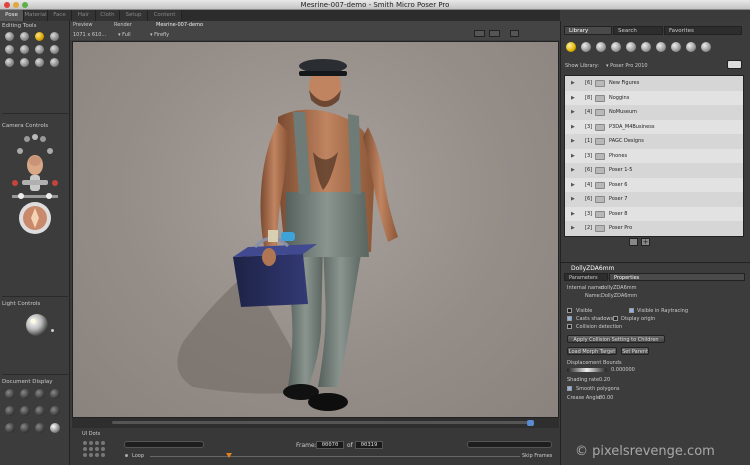 This screenshot has width=750, height=465. Describe the element at coordinates (39, 49) in the screenshot. I see `chain-break-tool-icon` at that location.